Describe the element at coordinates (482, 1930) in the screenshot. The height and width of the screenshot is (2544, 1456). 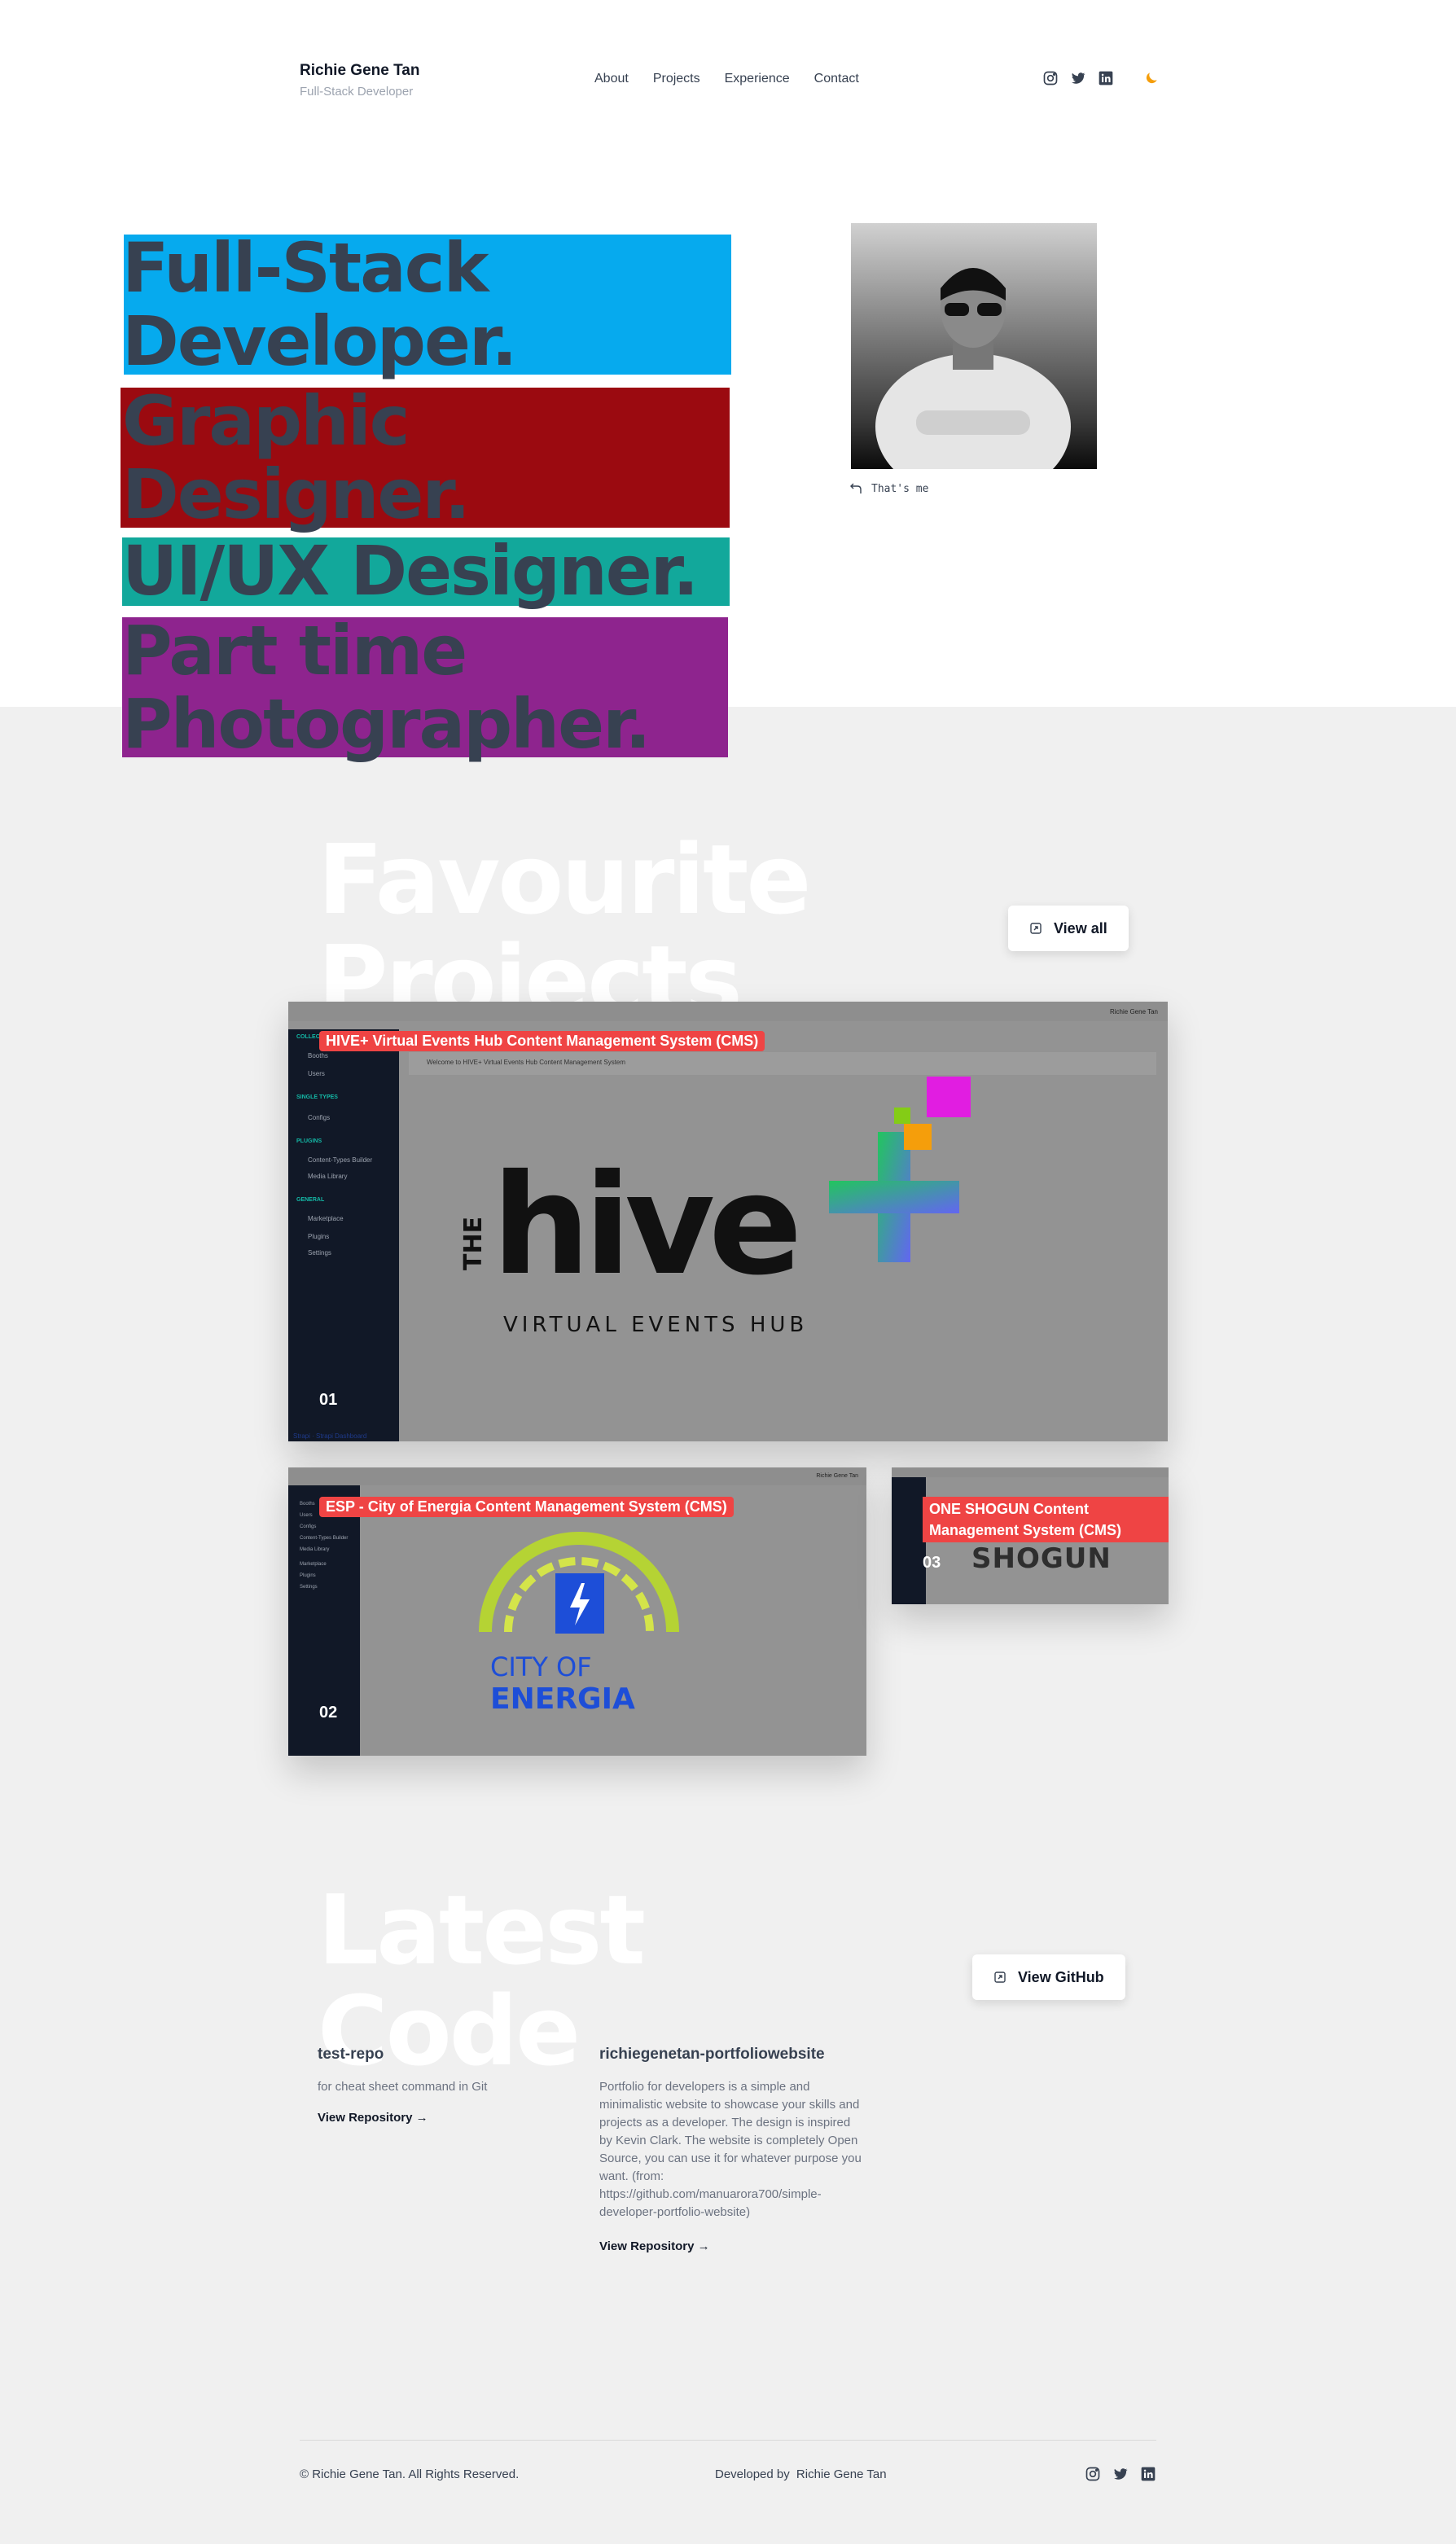
I see `code-title-line1: Latest` at that location.